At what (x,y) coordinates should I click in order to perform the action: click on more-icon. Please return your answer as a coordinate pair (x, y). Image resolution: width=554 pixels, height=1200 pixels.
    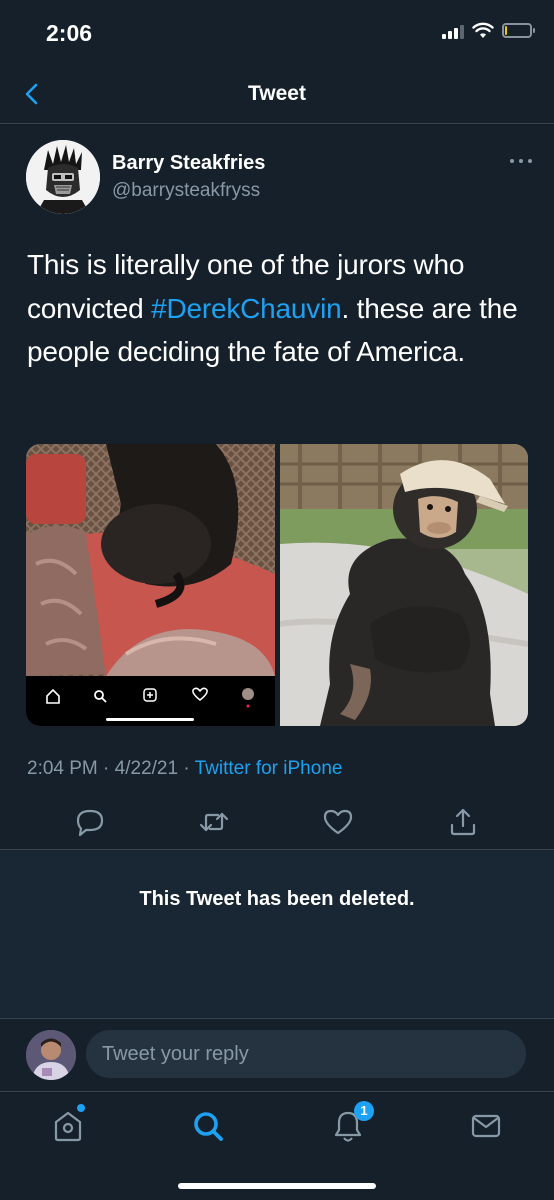
    Looking at the image, I should click on (521, 161).